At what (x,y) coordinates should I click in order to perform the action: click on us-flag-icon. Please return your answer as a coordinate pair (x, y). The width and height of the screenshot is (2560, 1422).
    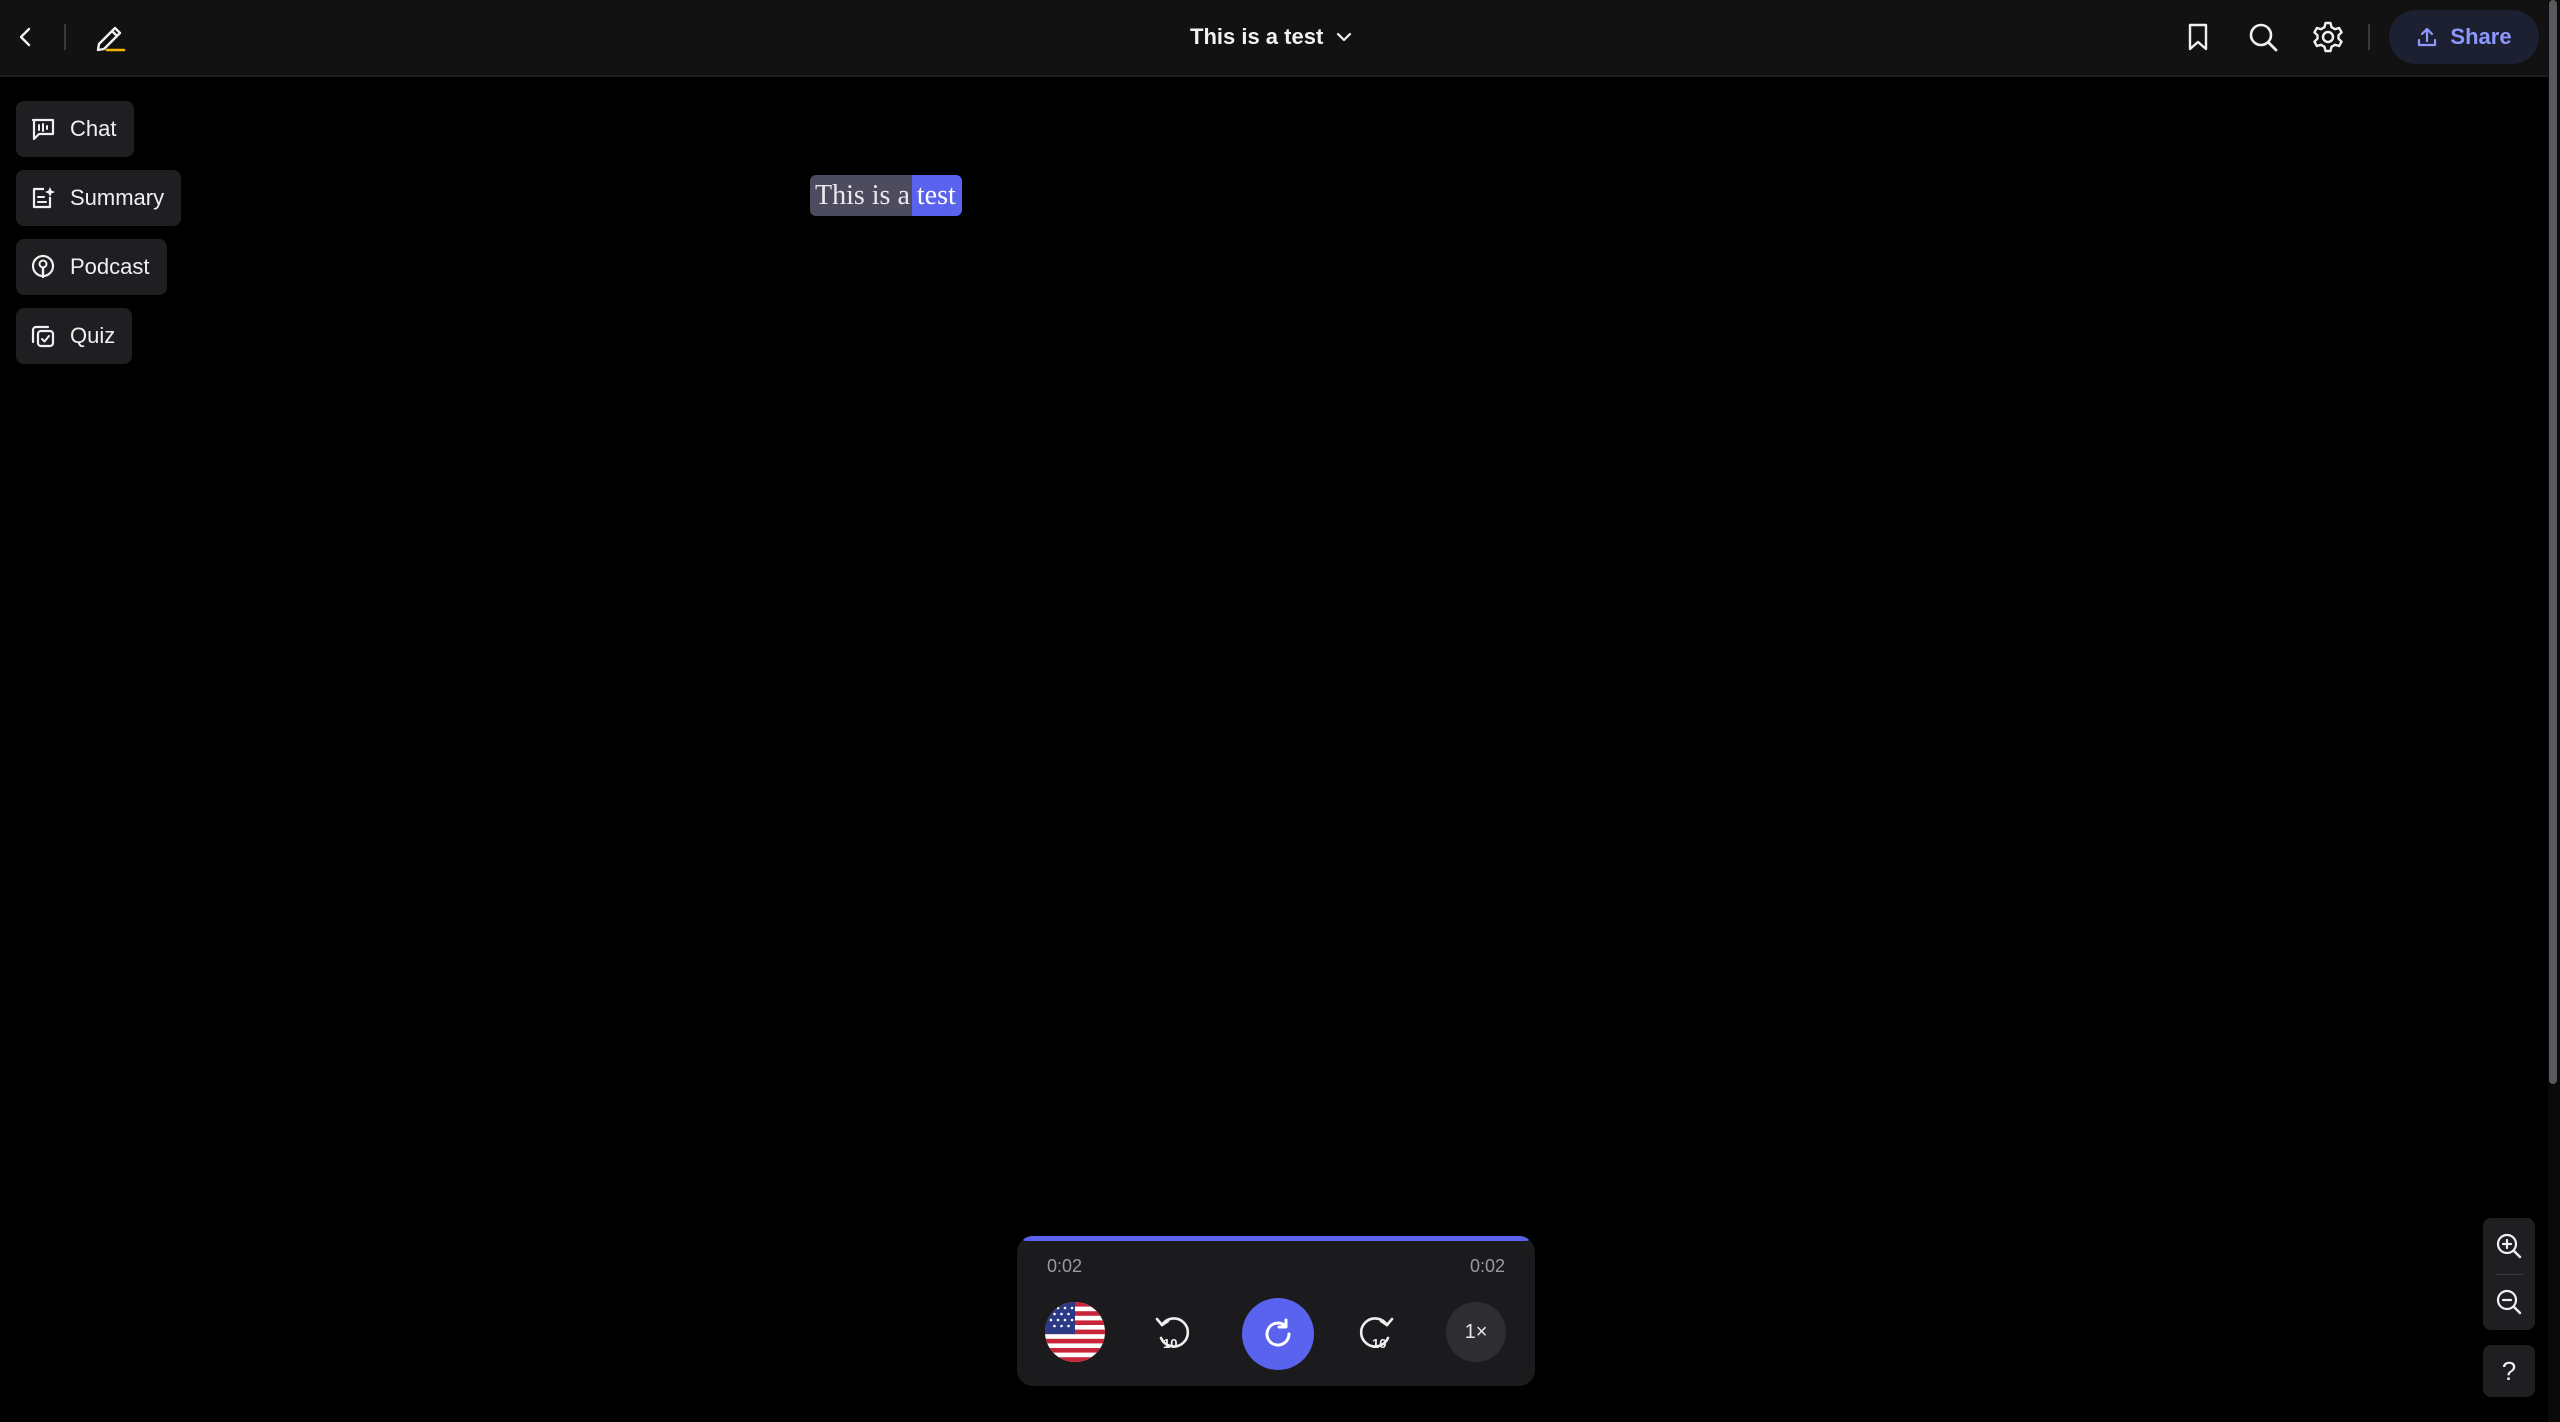
    Looking at the image, I should click on (1075, 1332).